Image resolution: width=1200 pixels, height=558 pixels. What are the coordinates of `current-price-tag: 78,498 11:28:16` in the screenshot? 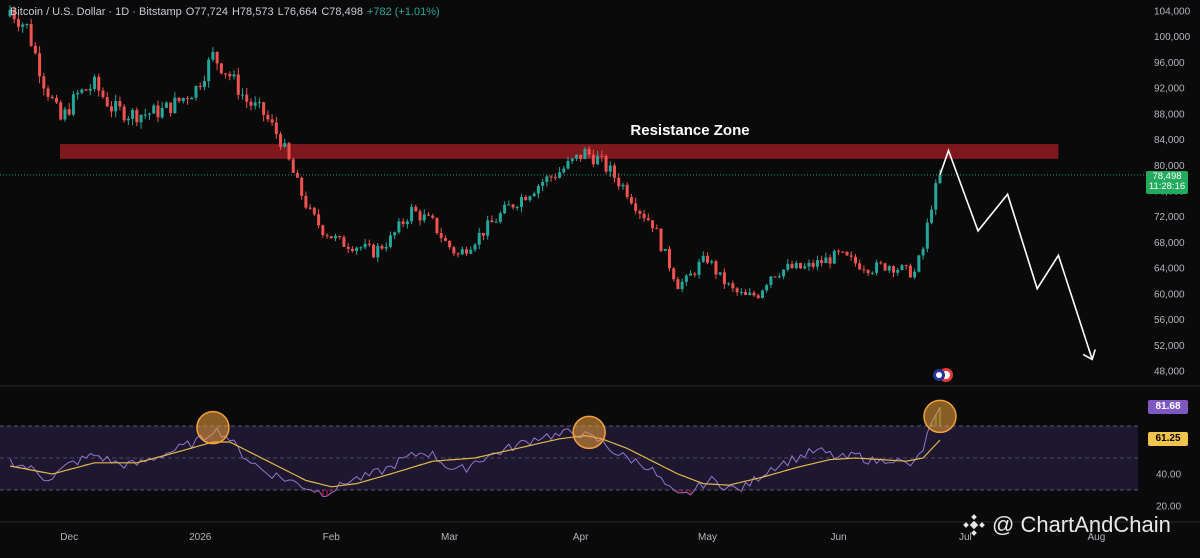 It's located at (1167, 182).